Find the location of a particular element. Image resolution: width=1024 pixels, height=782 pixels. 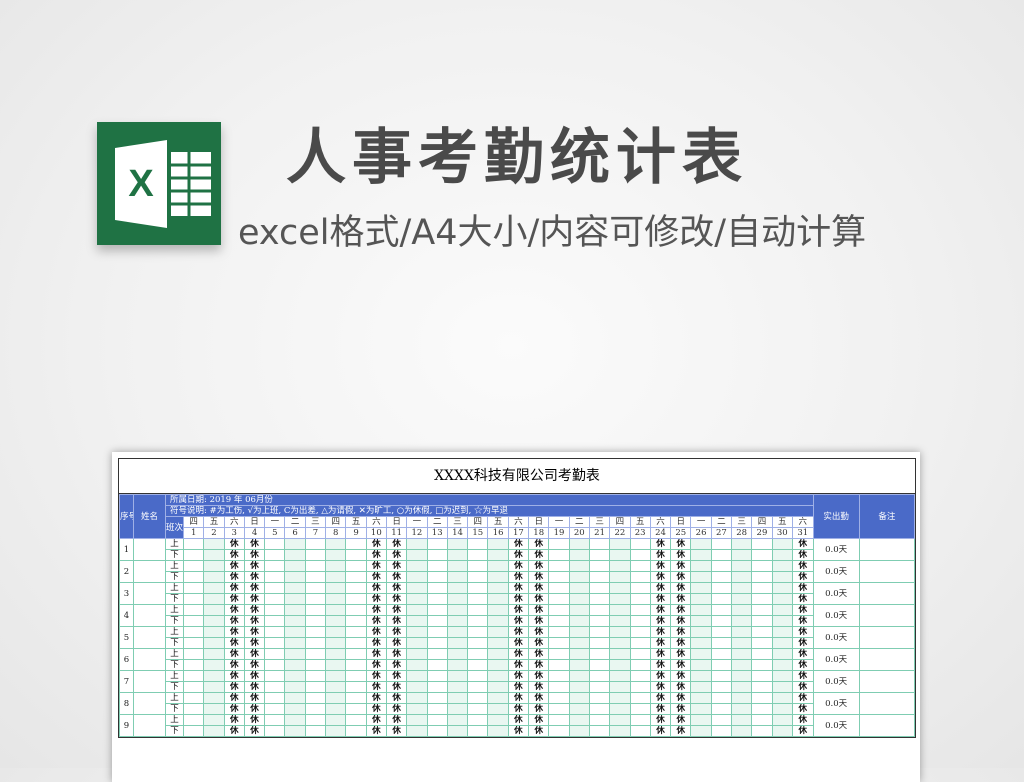

day-number-cell: 2 is located at coordinates (214, 533).